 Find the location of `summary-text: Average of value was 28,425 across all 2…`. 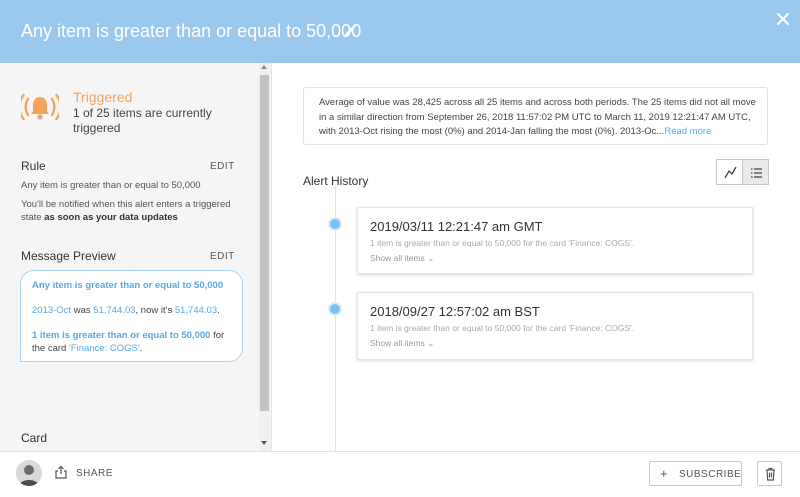

summary-text: Average of value was 28,425 across all 2… is located at coordinates (537, 117).